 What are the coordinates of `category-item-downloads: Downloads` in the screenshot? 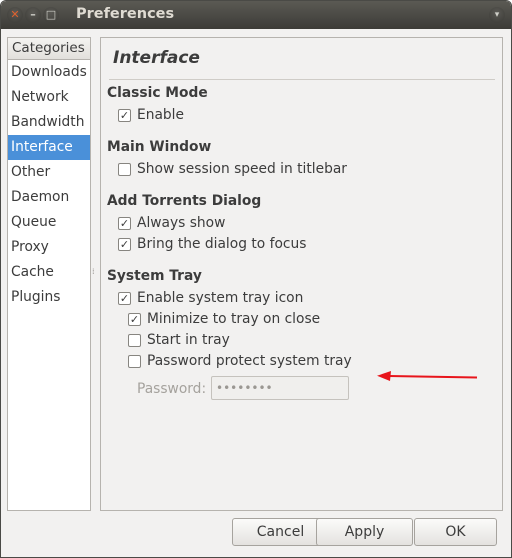 It's located at (49, 72).